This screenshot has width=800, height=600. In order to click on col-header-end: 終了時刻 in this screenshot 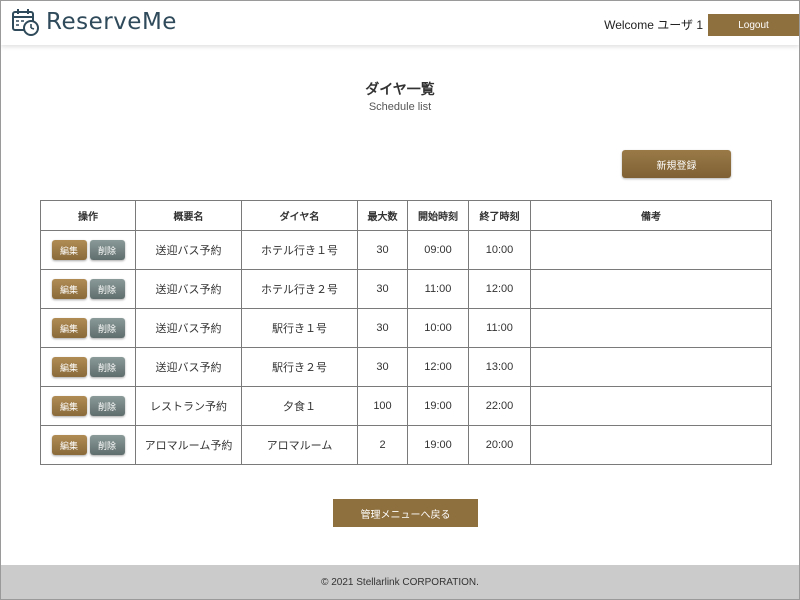, I will do `click(499, 215)`.